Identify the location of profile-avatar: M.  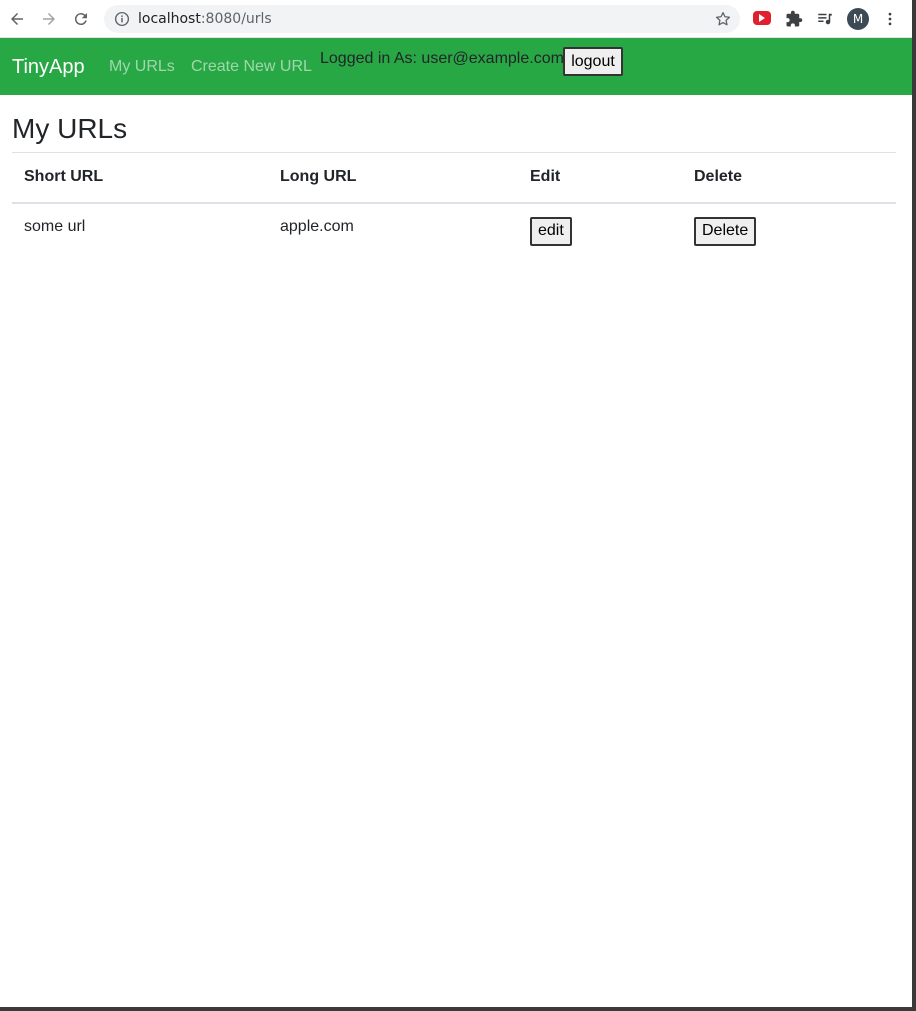
(858, 19).